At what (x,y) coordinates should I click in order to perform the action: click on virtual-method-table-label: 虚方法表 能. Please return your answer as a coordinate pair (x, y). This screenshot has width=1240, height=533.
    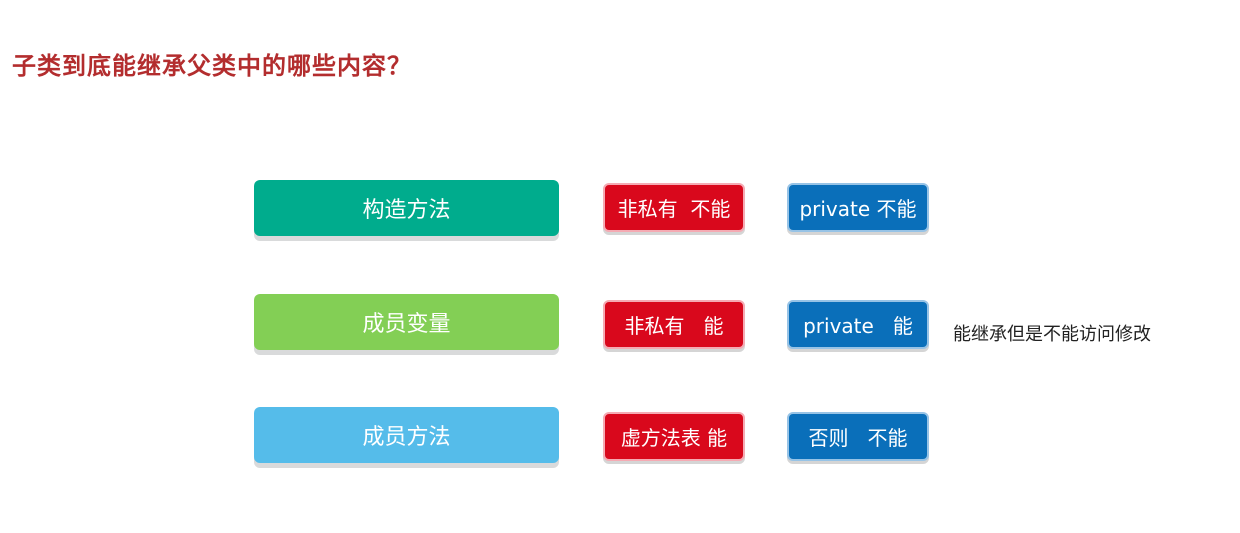
    Looking at the image, I should click on (674, 436).